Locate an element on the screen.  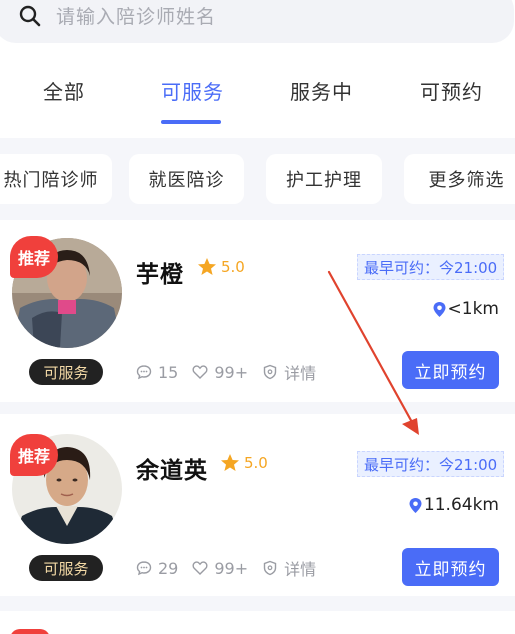
comments-stat: 29 is located at coordinates (157, 568).